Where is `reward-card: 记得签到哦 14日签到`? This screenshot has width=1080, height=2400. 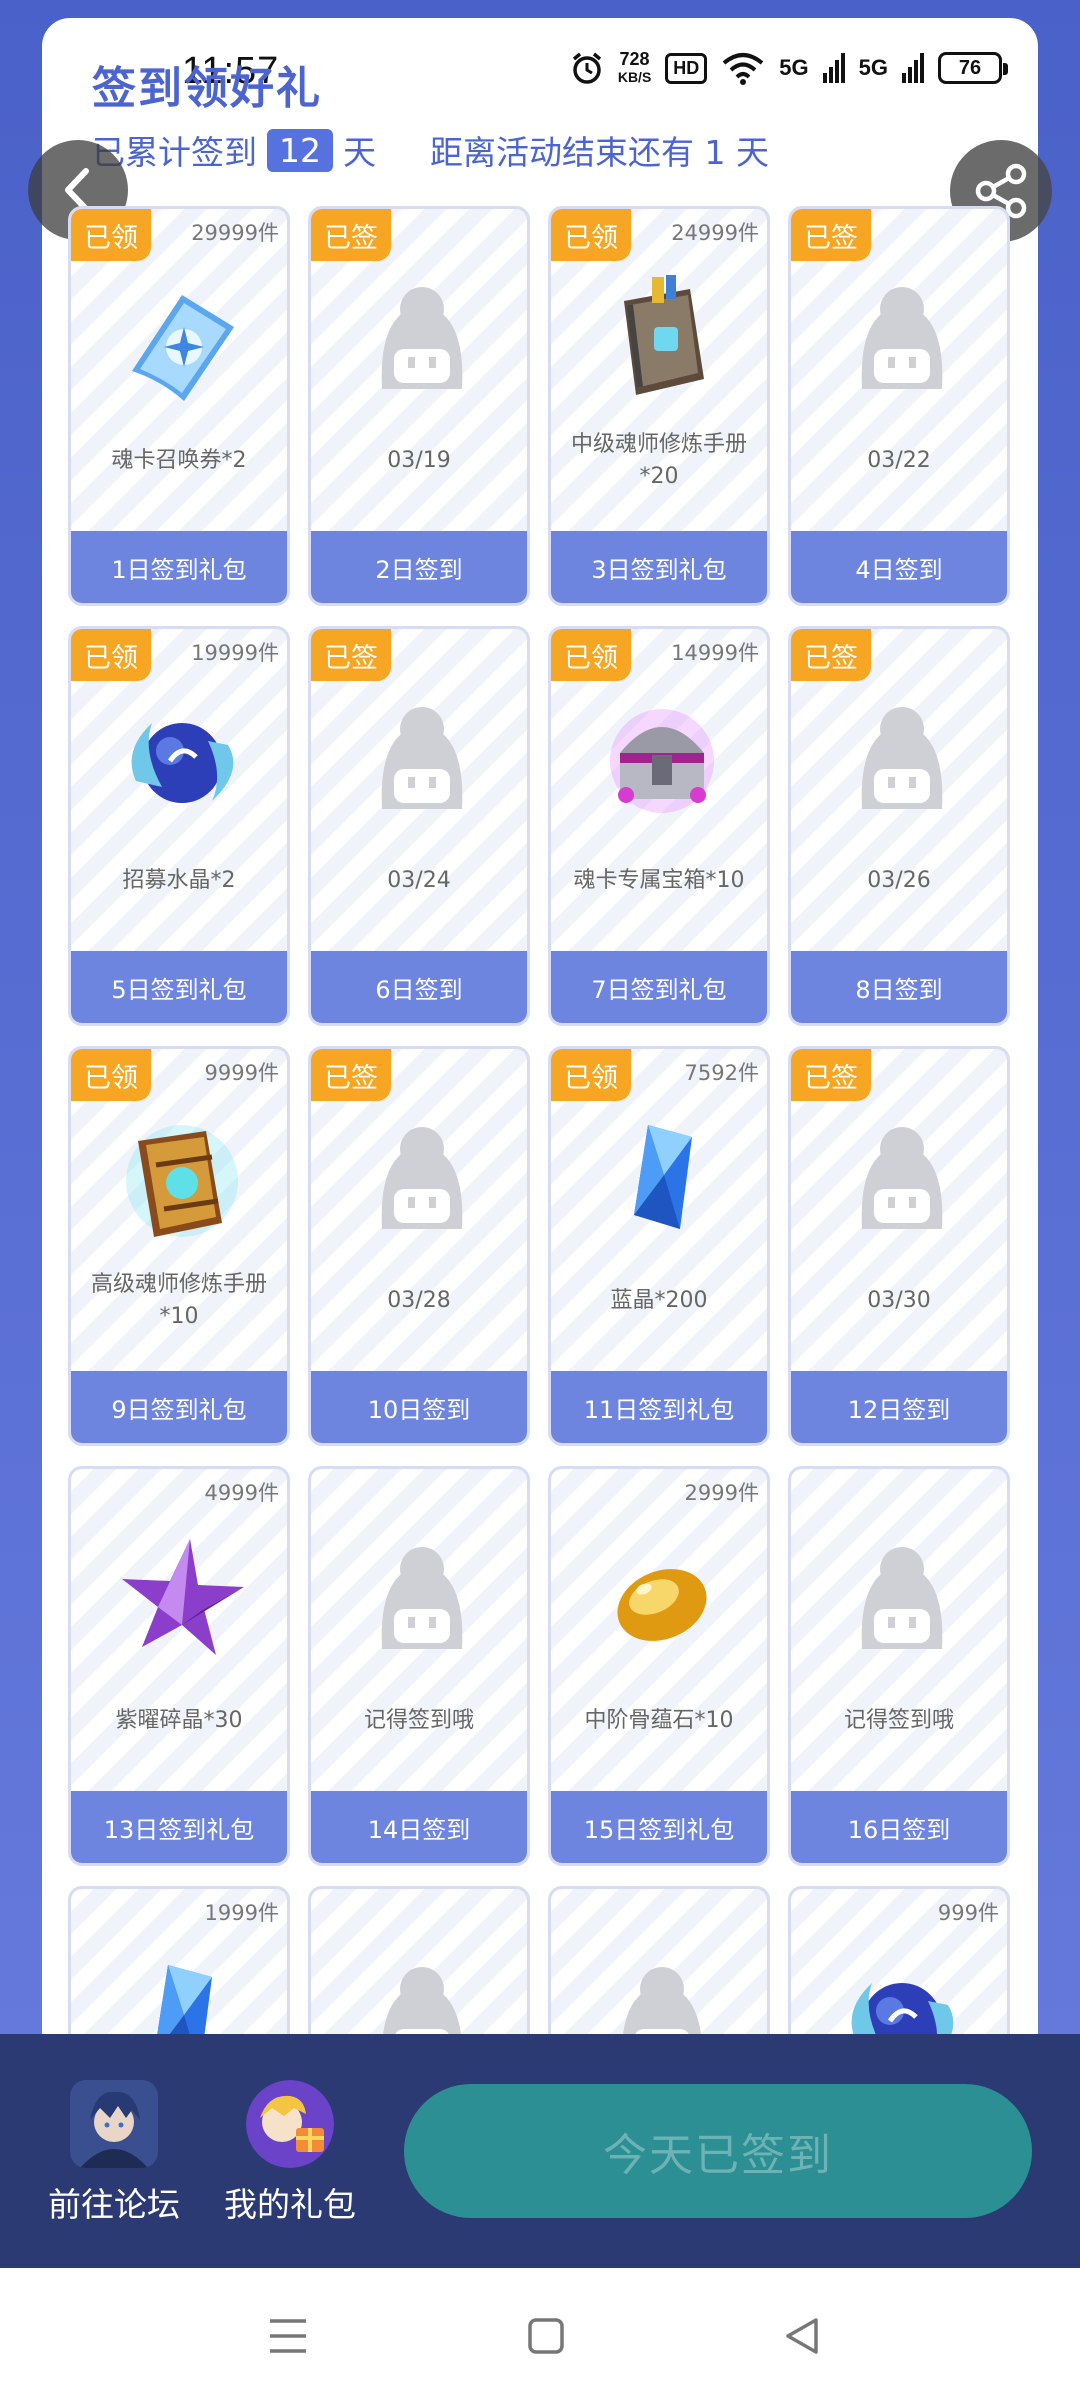 reward-card: 记得签到哦 14日签到 is located at coordinates (419, 1666).